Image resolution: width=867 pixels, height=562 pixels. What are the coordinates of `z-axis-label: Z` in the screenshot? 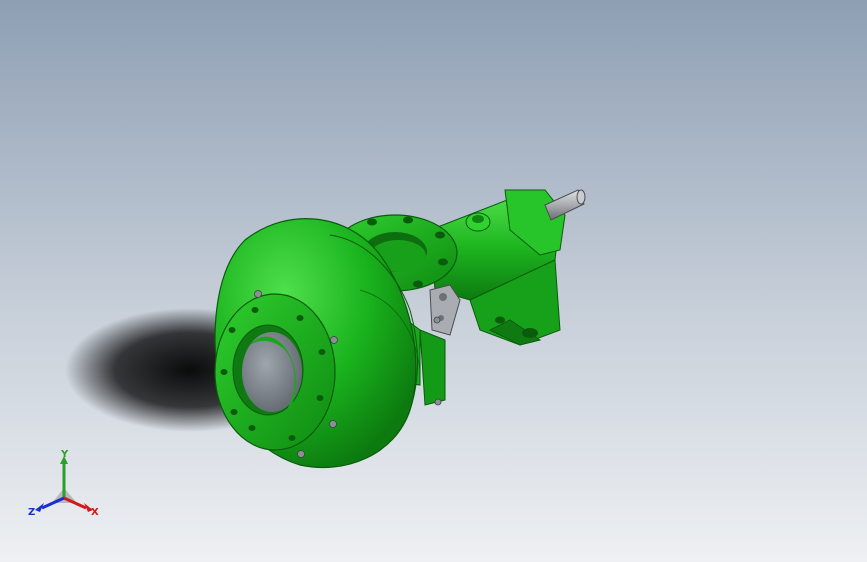 It's located at (31, 512).